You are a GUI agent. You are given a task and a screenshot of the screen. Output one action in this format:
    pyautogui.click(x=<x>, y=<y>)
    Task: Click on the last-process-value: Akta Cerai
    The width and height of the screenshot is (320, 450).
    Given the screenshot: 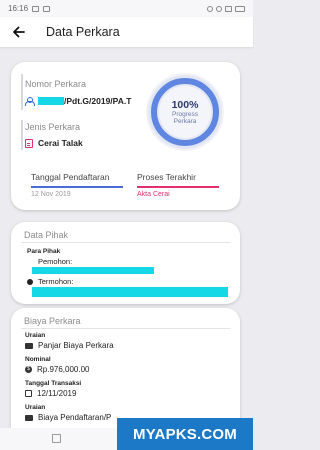 What is the action you would take?
    pyautogui.click(x=153, y=194)
    